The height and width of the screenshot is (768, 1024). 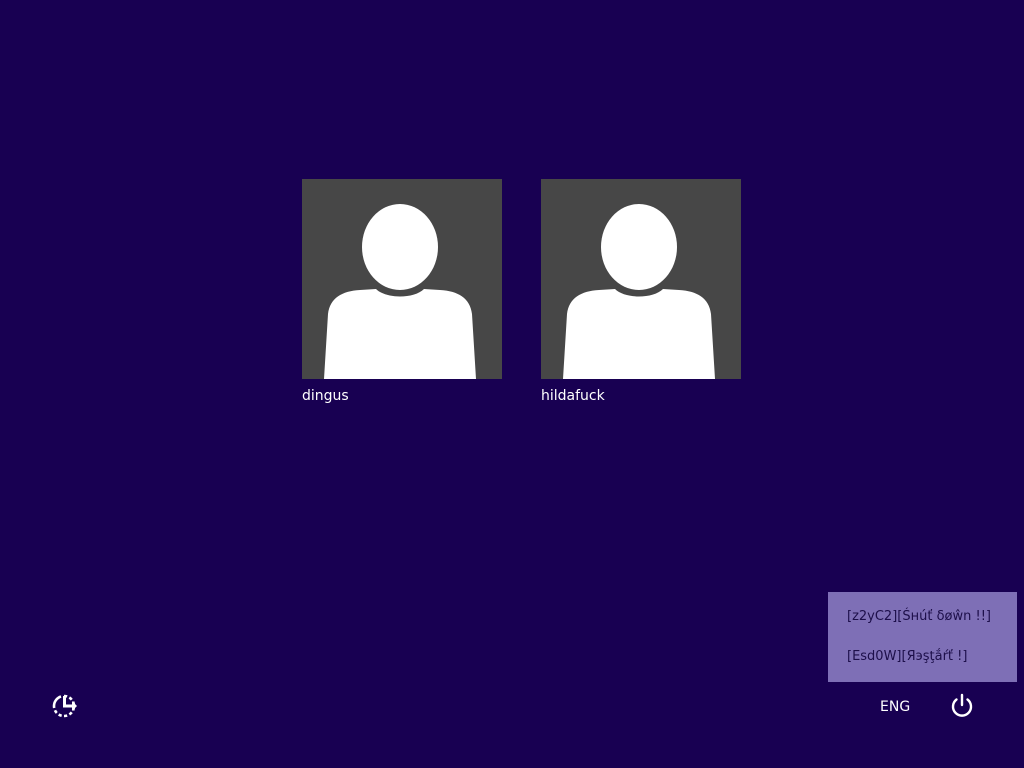 I want to click on restart-menu-item: [Esd0W][Яэşţắŕť !], so click(x=922, y=665).